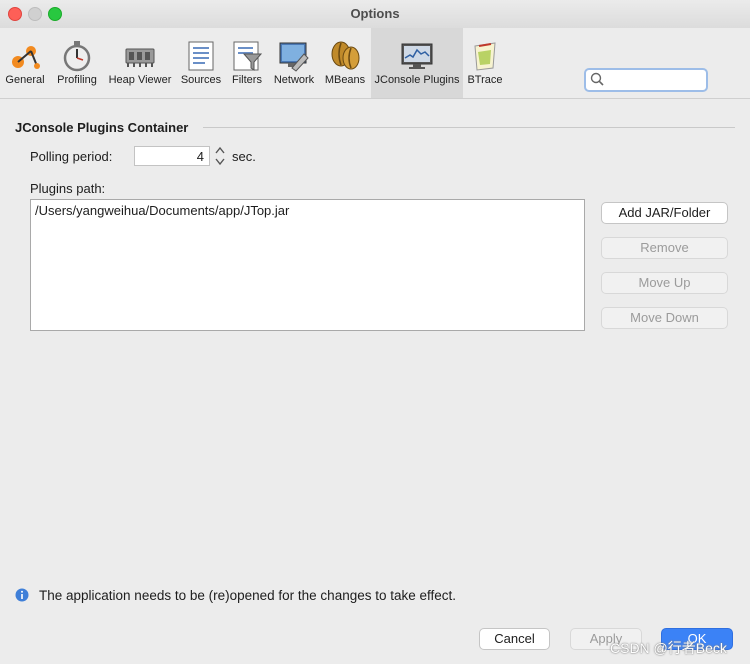 The height and width of the screenshot is (664, 750). I want to click on tab-profiling: Profiling, so click(77, 63).